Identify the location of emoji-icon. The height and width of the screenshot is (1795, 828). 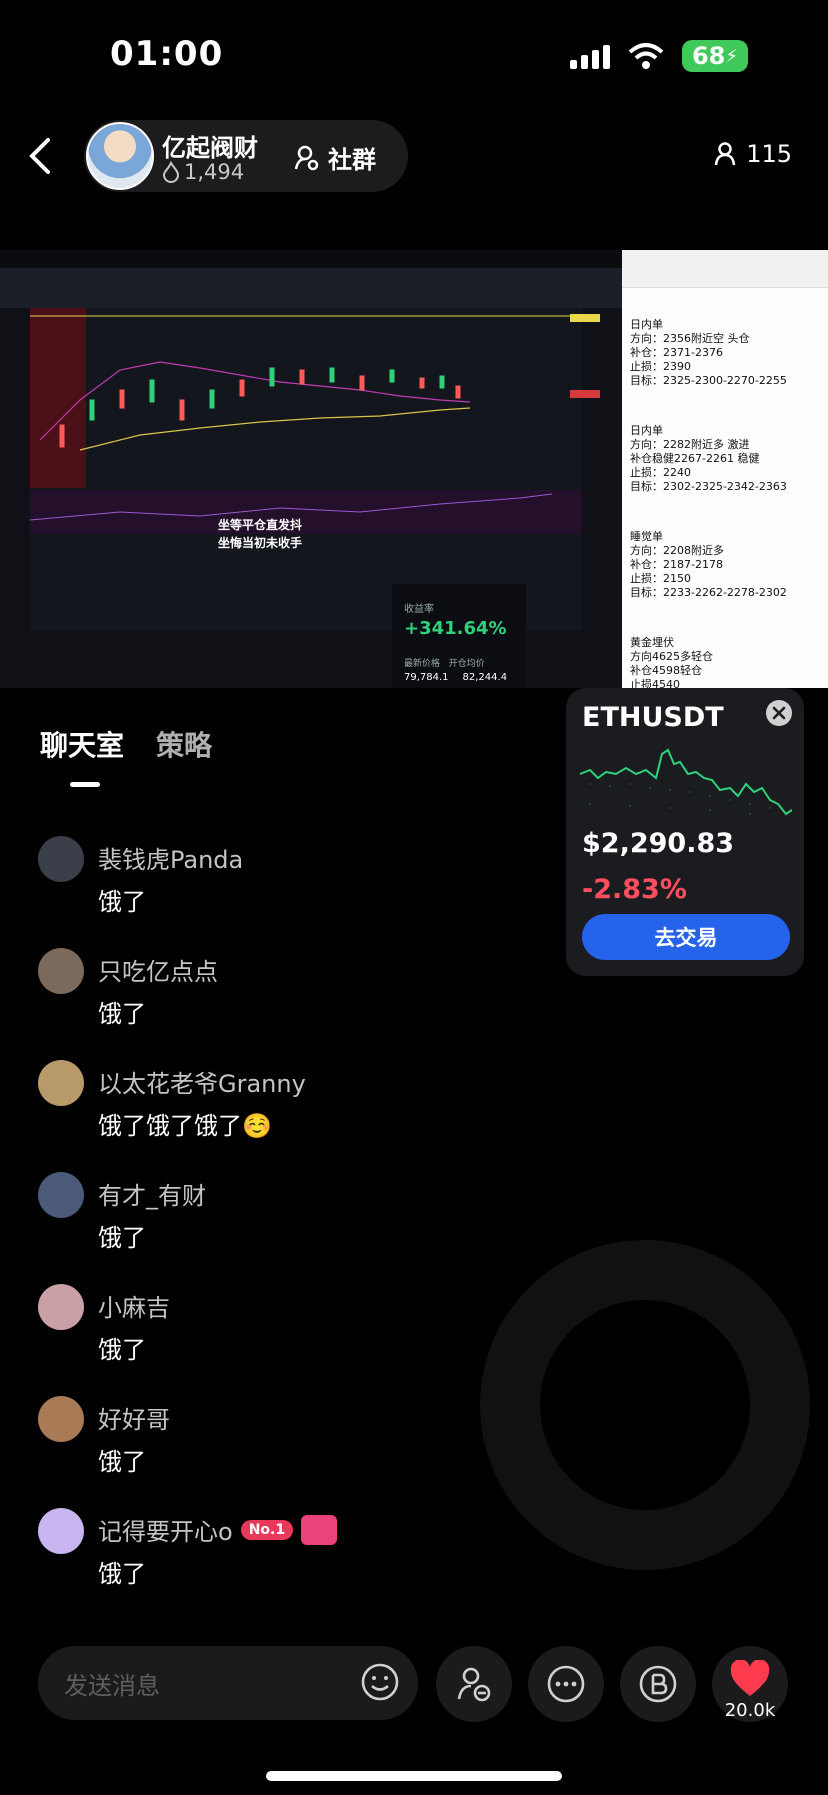
(380, 1682).